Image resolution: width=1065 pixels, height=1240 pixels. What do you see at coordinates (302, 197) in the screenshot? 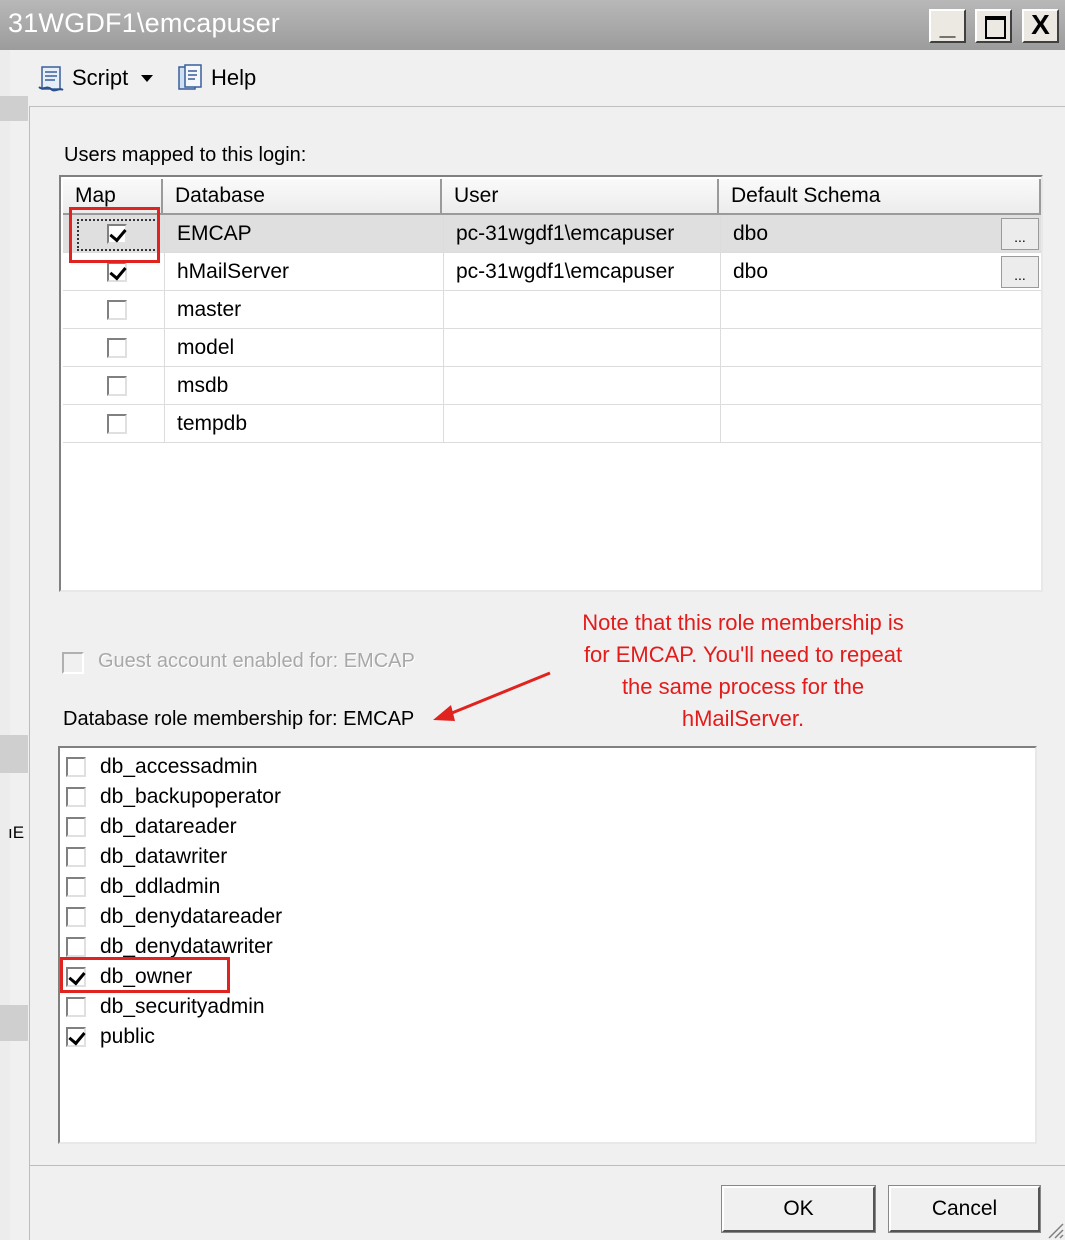
I see `column-header-database: Database` at bounding box center [302, 197].